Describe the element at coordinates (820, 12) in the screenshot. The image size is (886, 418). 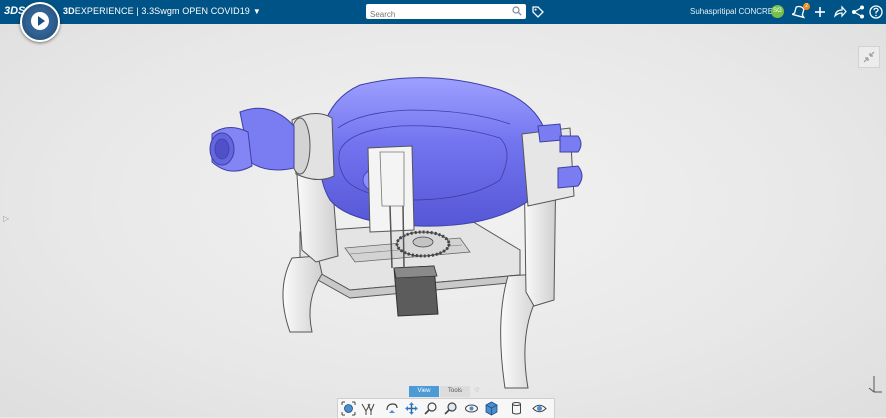
I see `add-icon` at that location.